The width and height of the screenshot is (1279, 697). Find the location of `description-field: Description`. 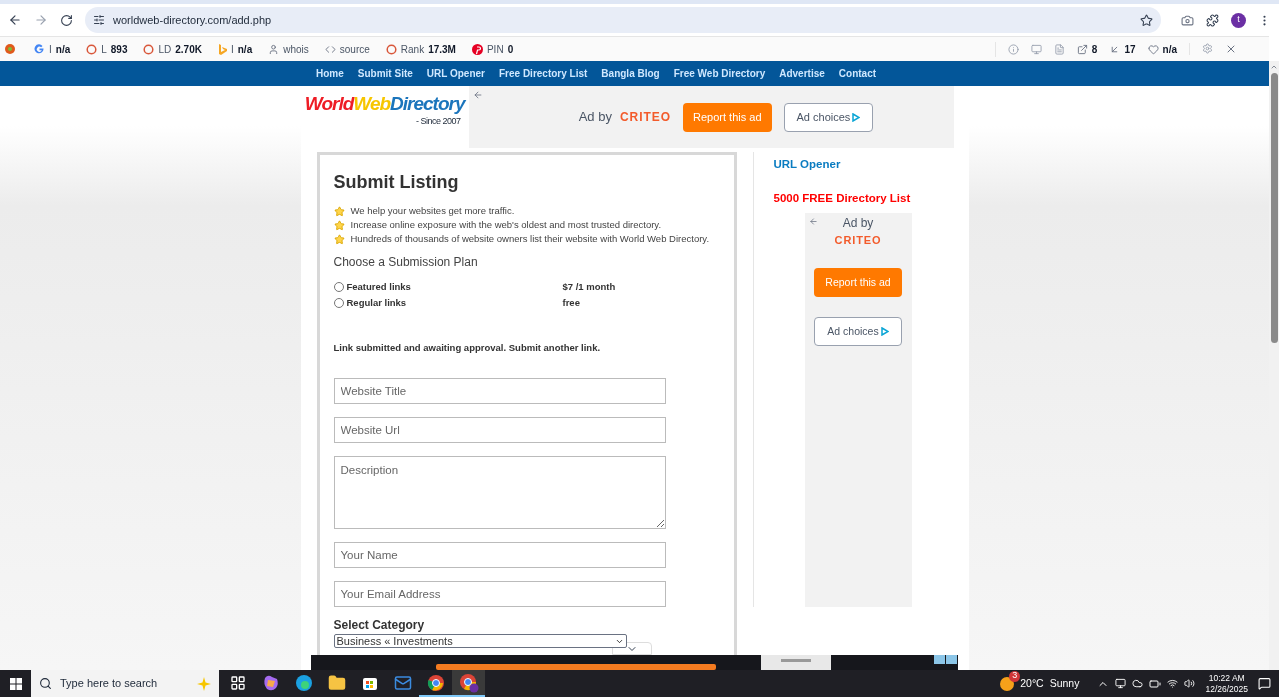

description-field: Description is located at coordinates (499, 493).